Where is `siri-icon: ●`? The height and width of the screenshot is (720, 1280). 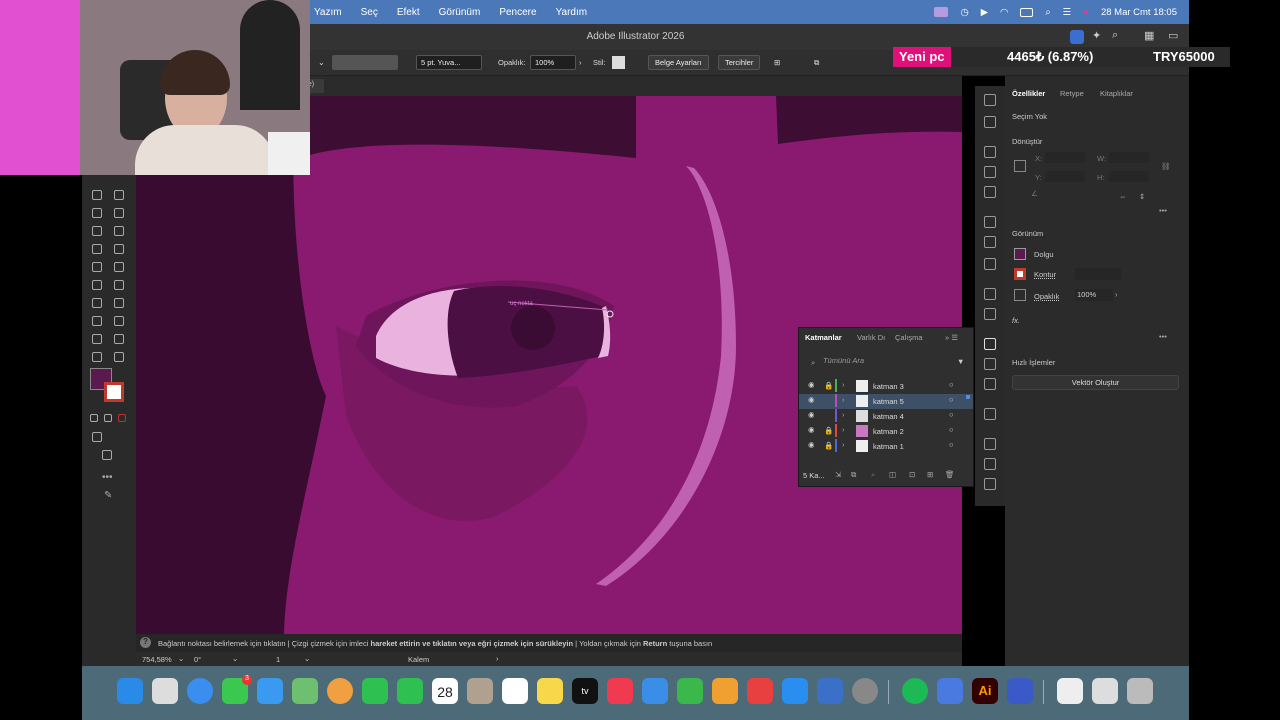
siri-icon: ● is located at coordinates (1086, 12).